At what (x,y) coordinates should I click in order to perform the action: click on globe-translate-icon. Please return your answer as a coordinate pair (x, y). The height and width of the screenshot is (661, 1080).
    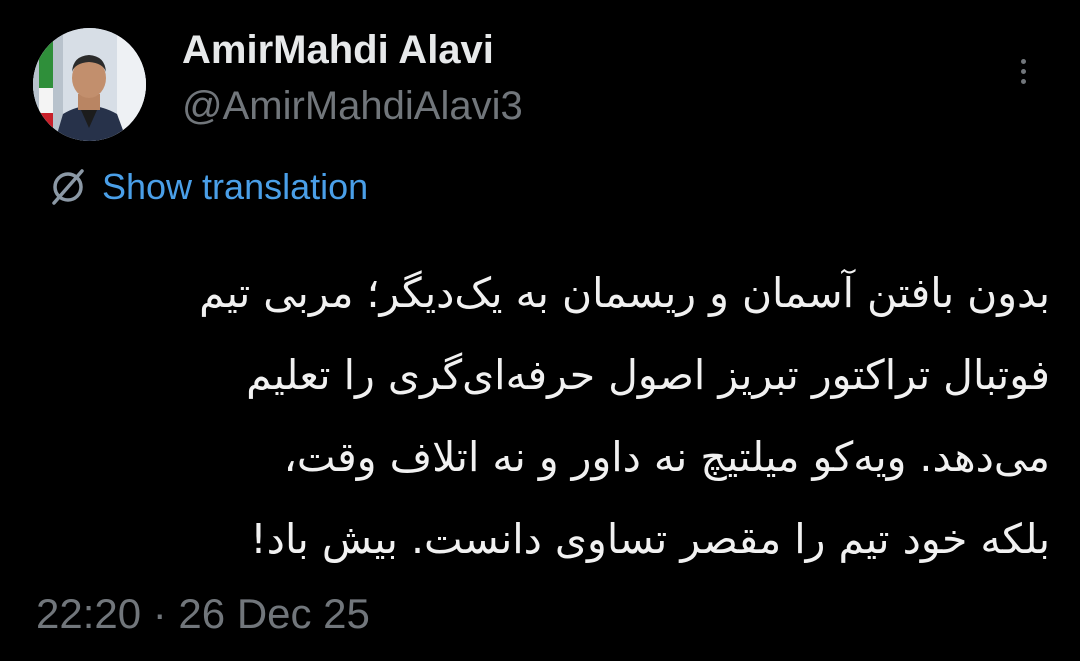
    Looking at the image, I should click on (68, 187).